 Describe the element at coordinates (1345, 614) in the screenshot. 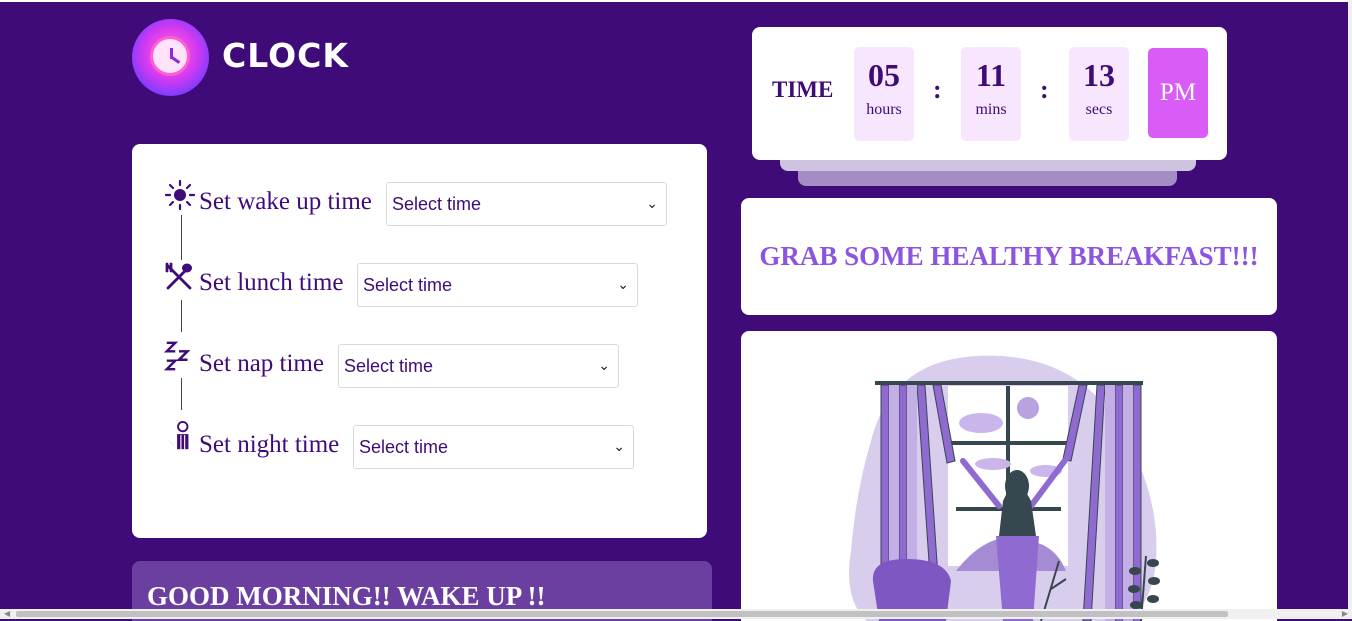

I see `scroll-right-icon: ▶` at that location.